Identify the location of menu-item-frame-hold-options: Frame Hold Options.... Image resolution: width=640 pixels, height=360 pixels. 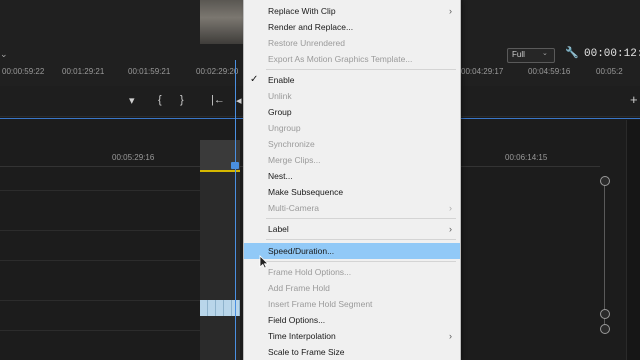
(352, 272).